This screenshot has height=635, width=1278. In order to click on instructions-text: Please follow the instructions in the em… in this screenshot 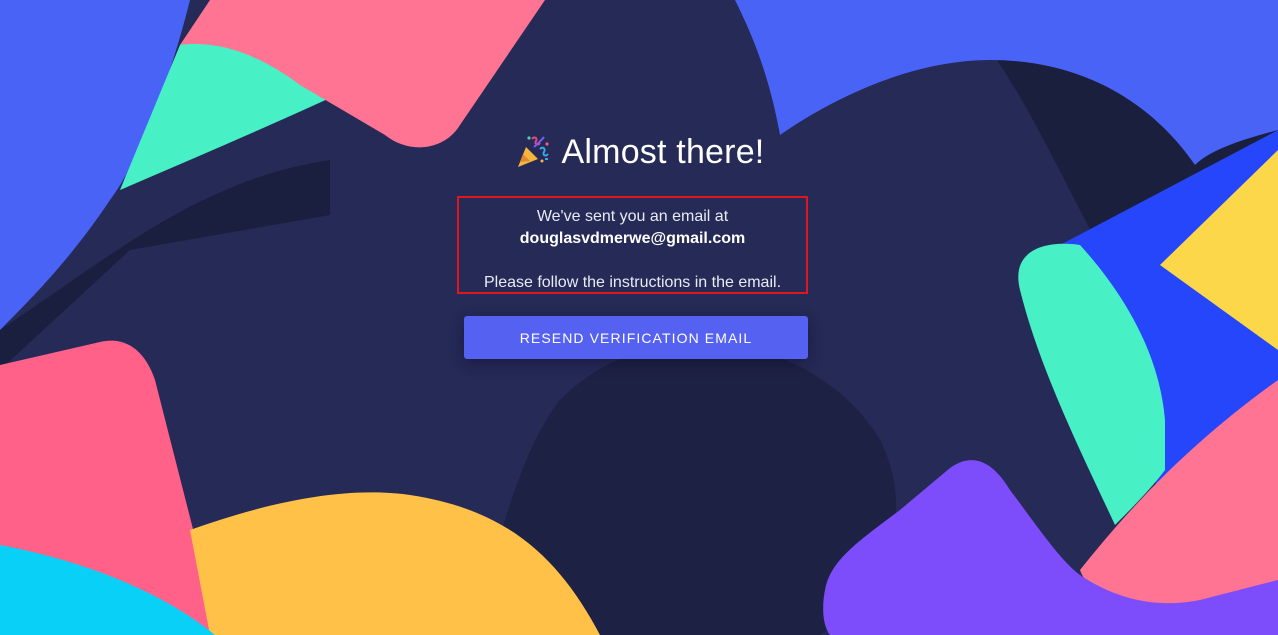, I will do `click(632, 282)`.